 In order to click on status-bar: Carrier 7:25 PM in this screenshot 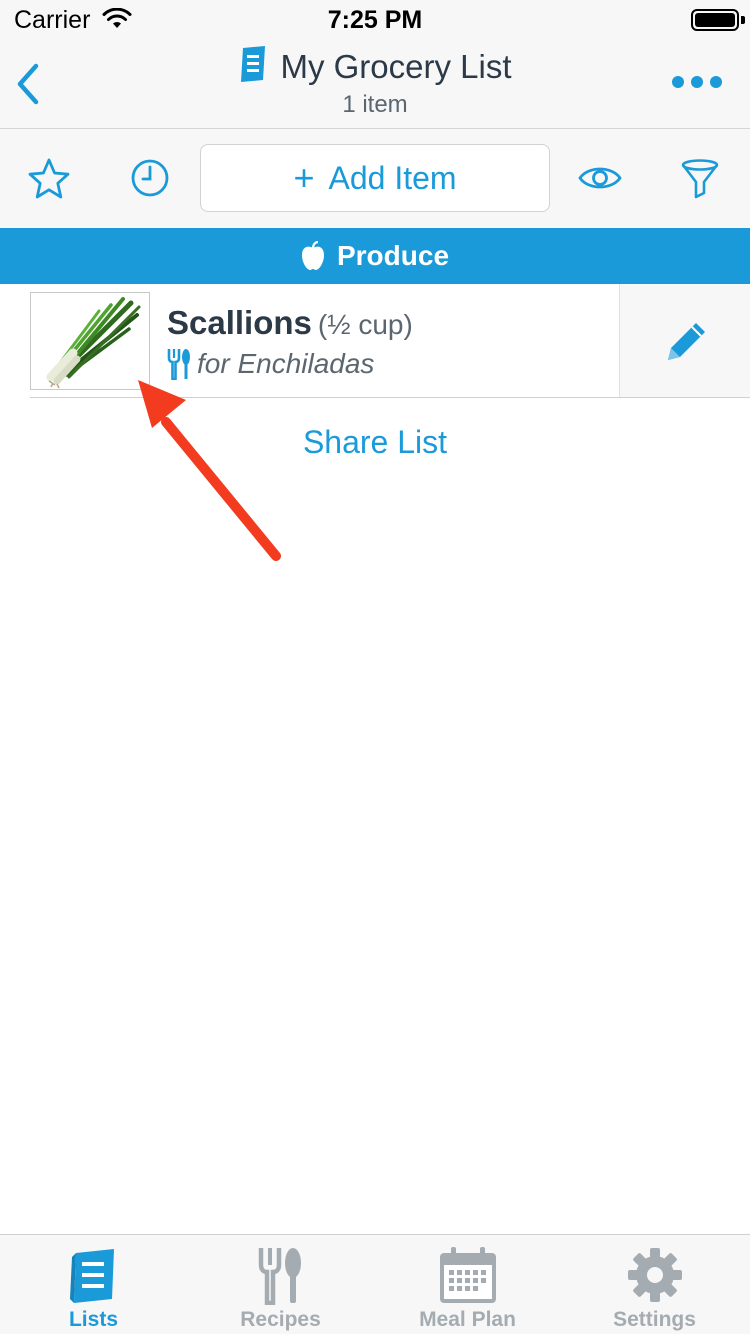, I will do `click(375, 20)`.